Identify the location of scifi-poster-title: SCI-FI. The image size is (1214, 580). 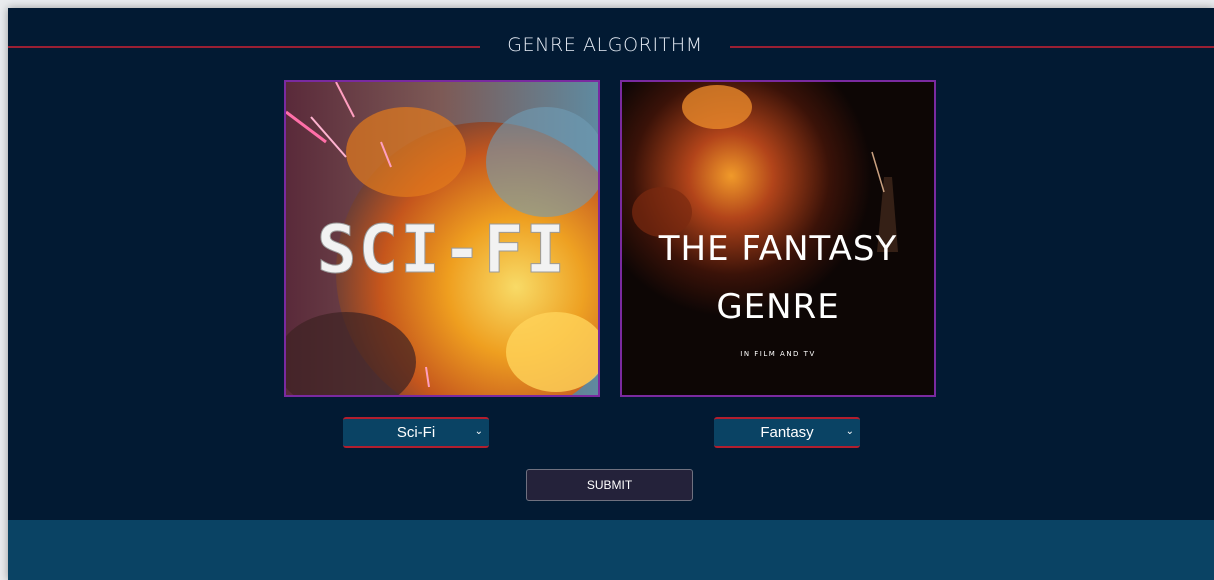
(442, 249).